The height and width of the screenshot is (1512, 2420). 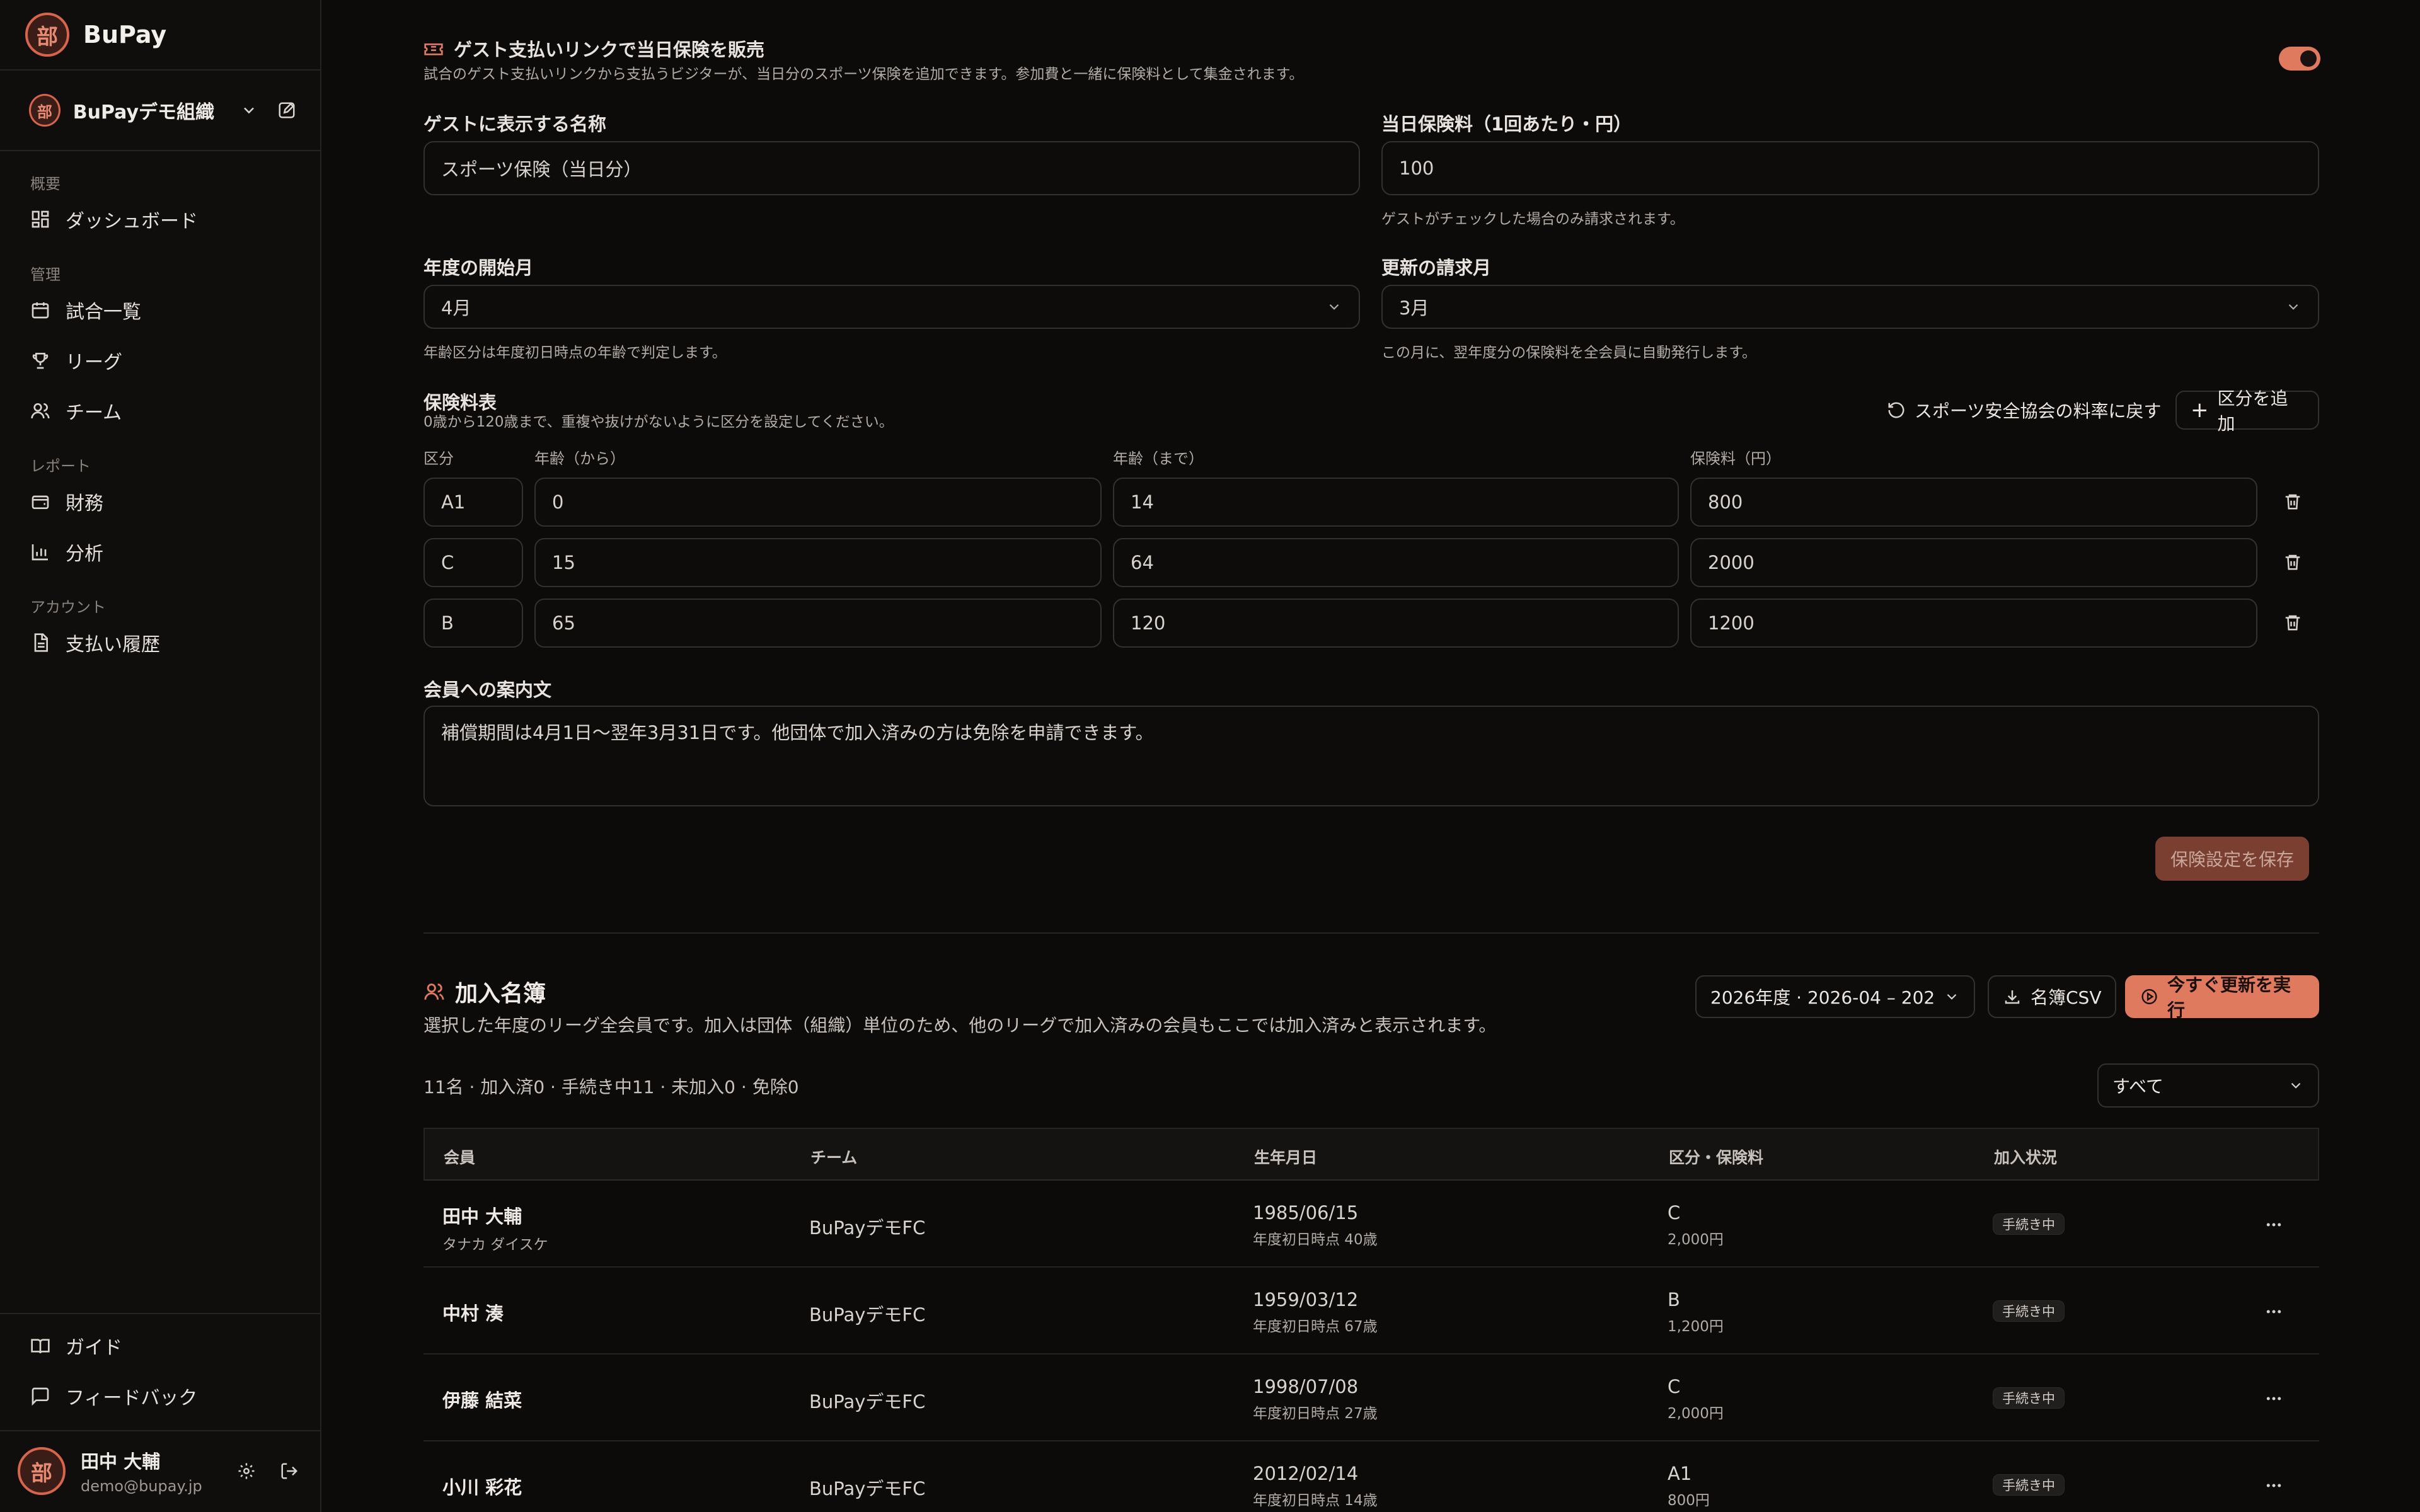 I want to click on fee-label: 当日保険料（1回あたり・円）, so click(x=1507, y=124).